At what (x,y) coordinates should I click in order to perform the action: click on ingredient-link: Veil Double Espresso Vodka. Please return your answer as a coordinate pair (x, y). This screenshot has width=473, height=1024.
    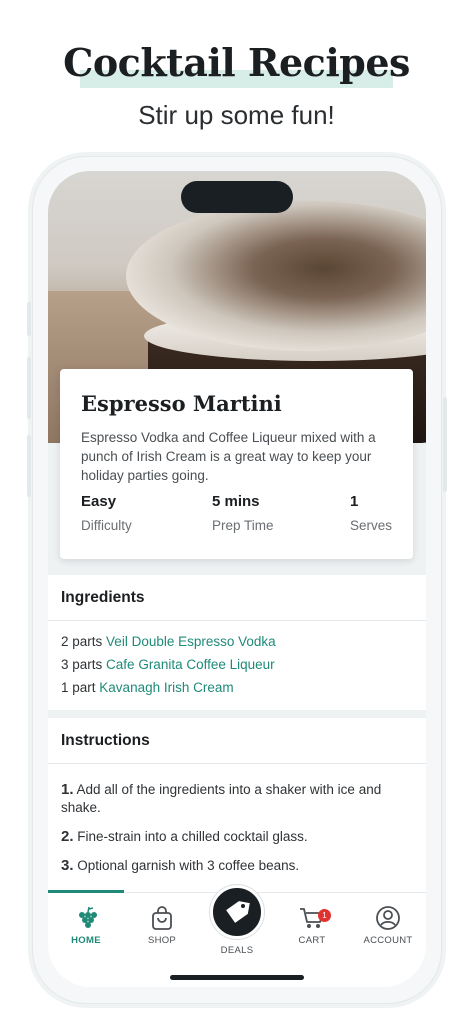
    Looking at the image, I should click on (191, 641).